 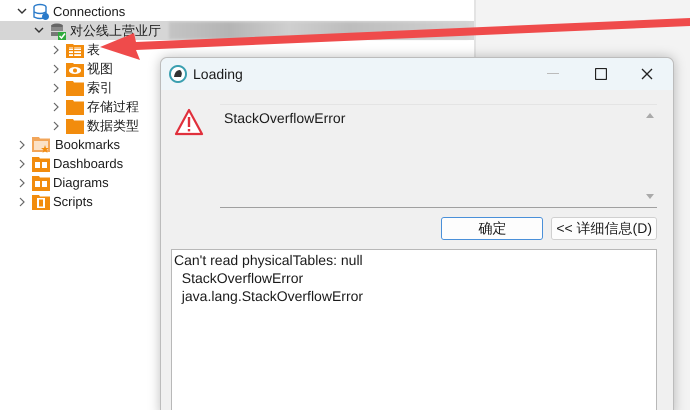 What do you see at coordinates (89, 11) in the screenshot?
I see `tree-item-label: Connections` at bounding box center [89, 11].